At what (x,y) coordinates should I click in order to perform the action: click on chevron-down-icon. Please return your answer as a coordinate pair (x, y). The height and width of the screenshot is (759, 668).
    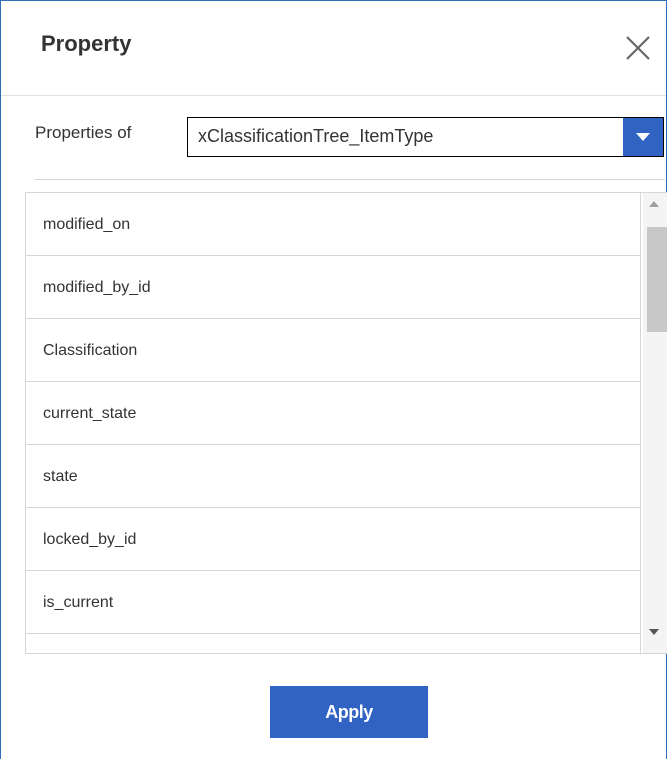
    Looking at the image, I should click on (643, 137).